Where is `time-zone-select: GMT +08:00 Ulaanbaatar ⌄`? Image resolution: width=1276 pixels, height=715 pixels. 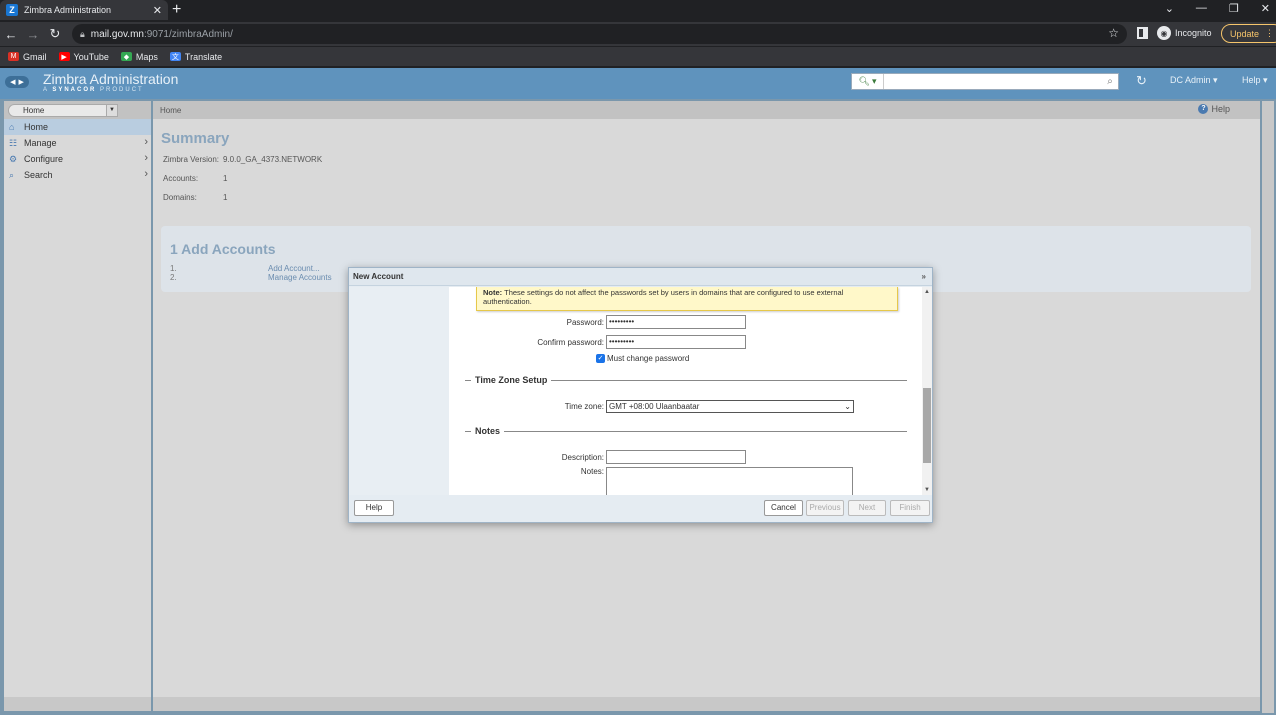 time-zone-select: GMT +08:00 Ulaanbaatar ⌄ is located at coordinates (730, 406).